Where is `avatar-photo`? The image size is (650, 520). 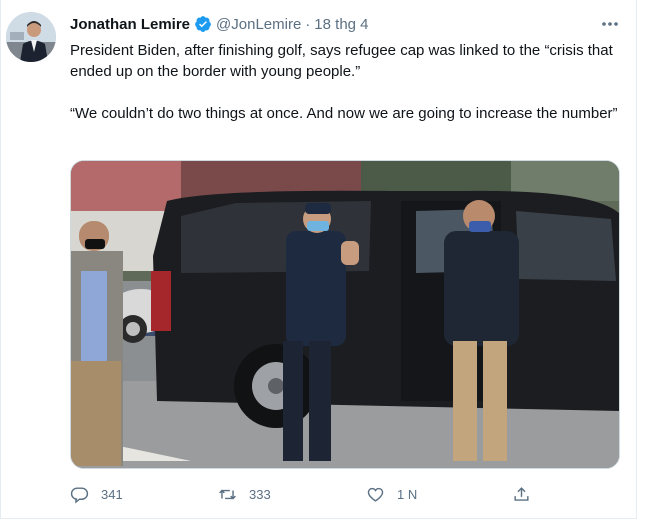
avatar-photo is located at coordinates (31, 37).